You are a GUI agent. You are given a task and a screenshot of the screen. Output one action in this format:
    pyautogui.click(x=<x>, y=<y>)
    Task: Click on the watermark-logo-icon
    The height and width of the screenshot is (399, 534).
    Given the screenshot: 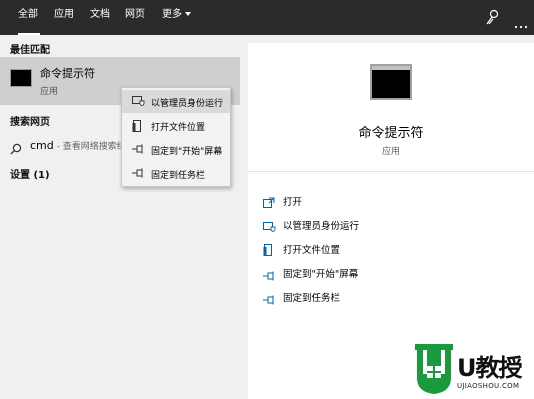 What is the action you would take?
    pyautogui.click(x=434, y=369)
    